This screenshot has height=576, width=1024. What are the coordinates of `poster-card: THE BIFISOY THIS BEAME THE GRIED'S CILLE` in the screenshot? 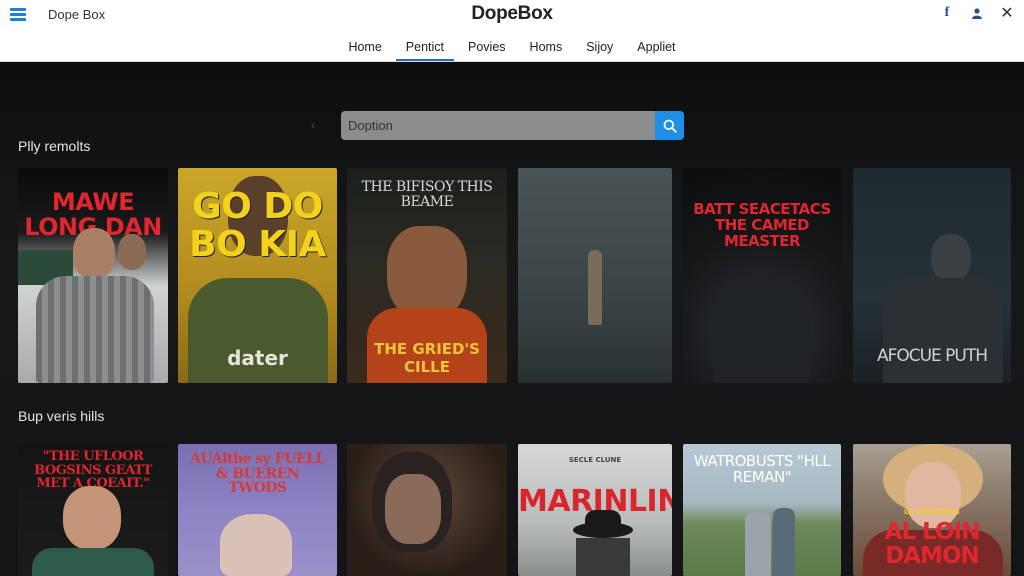 It's located at (427, 275).